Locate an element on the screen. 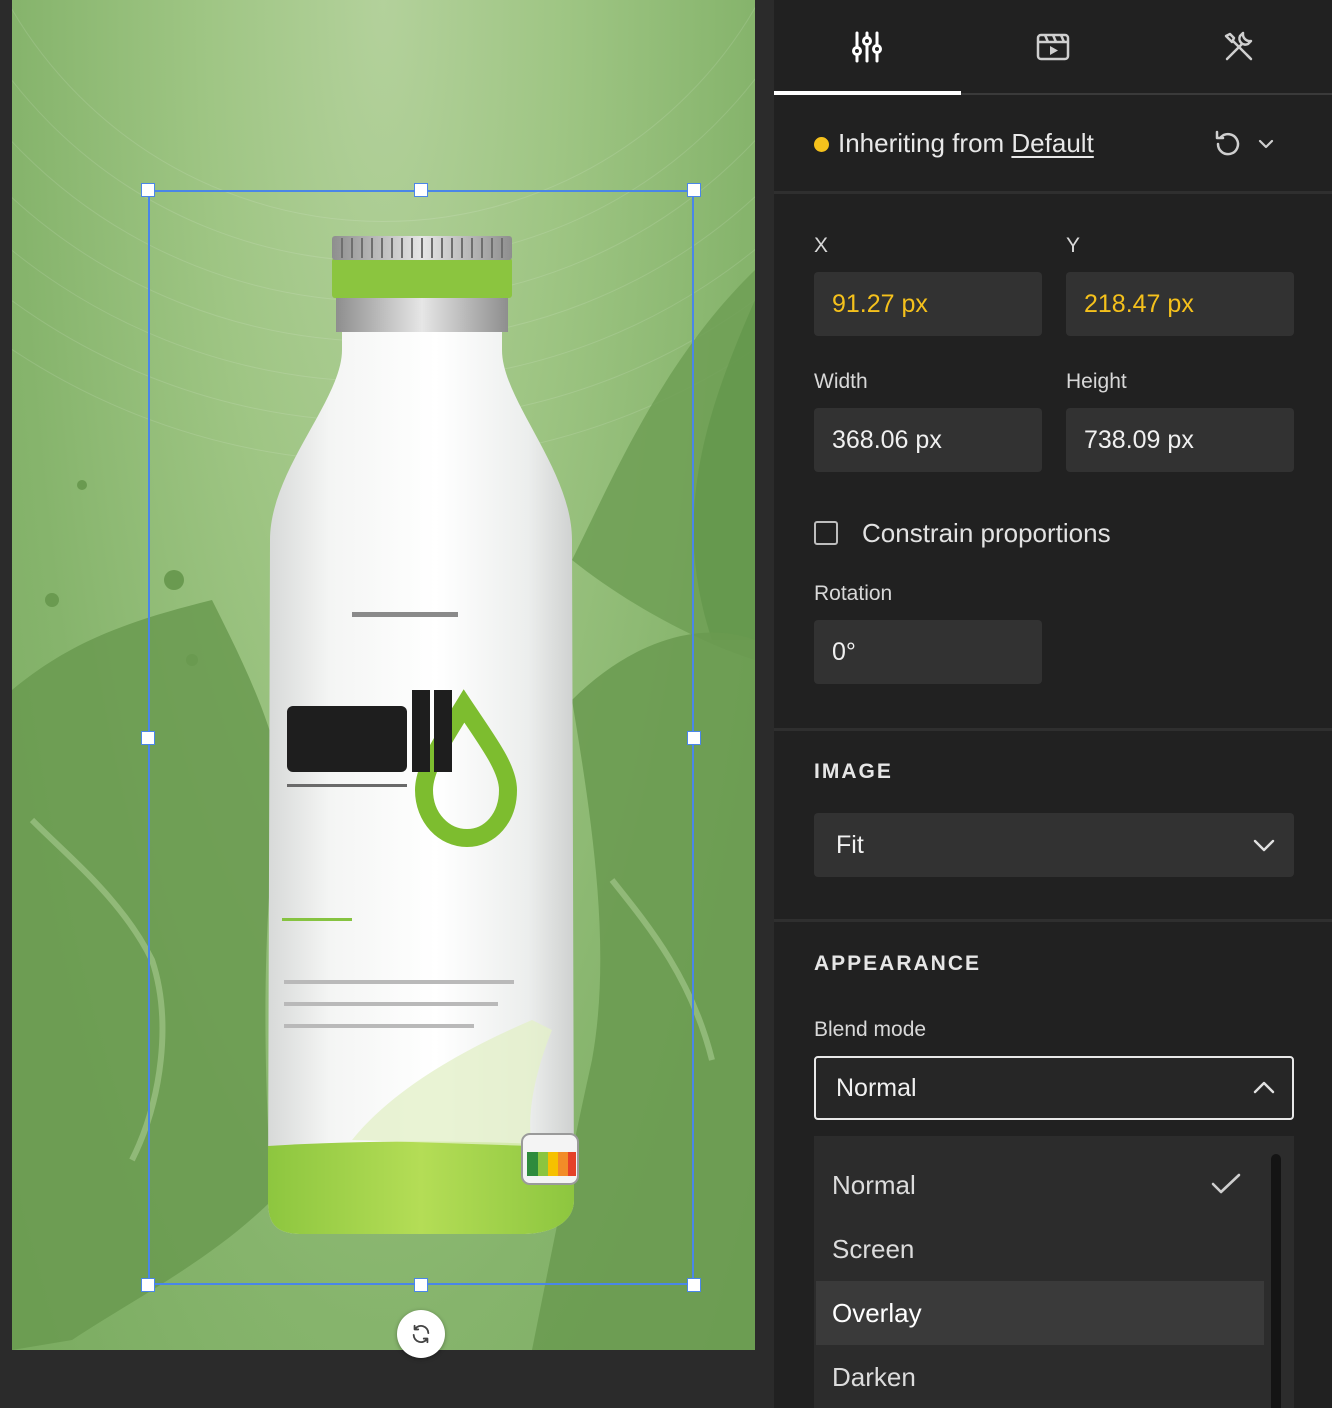 The image size is (1332, 1408). tab-properties is located at coordinates (867, 47).